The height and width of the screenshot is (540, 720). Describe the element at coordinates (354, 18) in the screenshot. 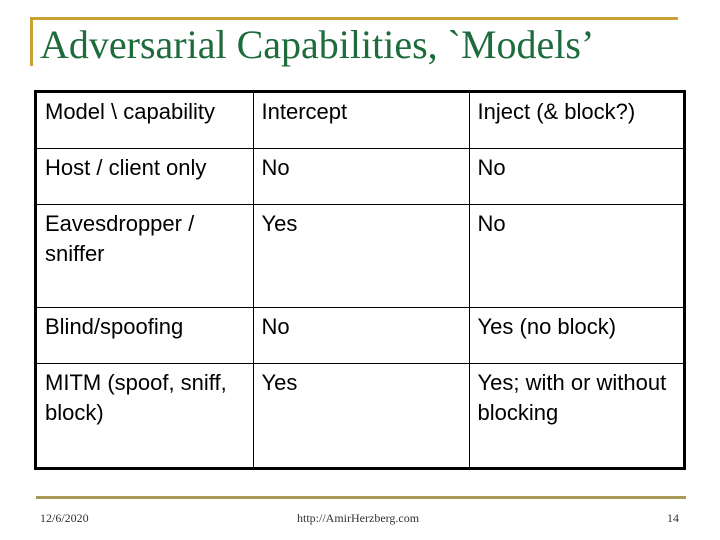

I see `title-top-rule` at that location.